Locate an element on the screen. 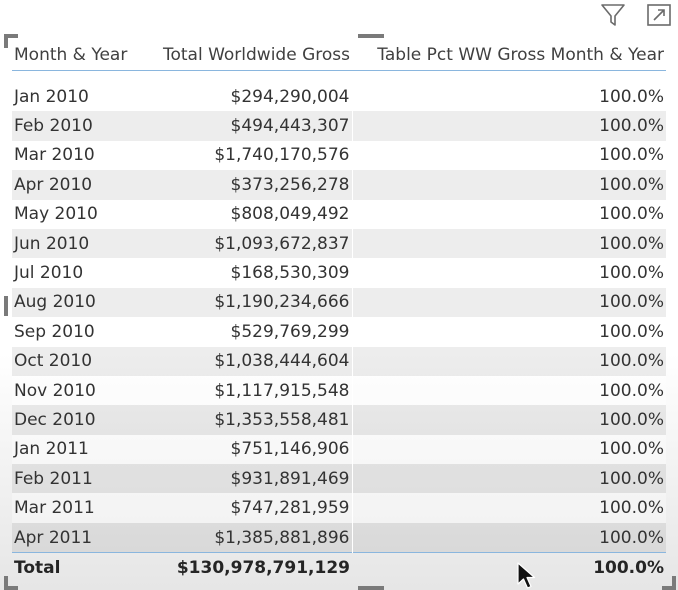  total-label: Total is located at coordinates (79, 568).